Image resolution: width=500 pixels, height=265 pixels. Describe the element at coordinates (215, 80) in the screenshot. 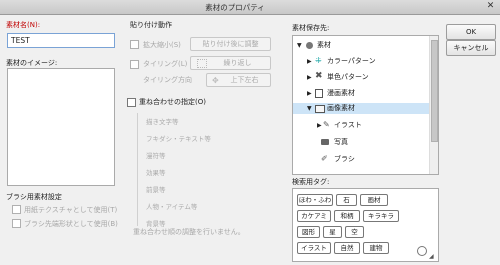

I see `move-arrows-icon: ✥` at that location.